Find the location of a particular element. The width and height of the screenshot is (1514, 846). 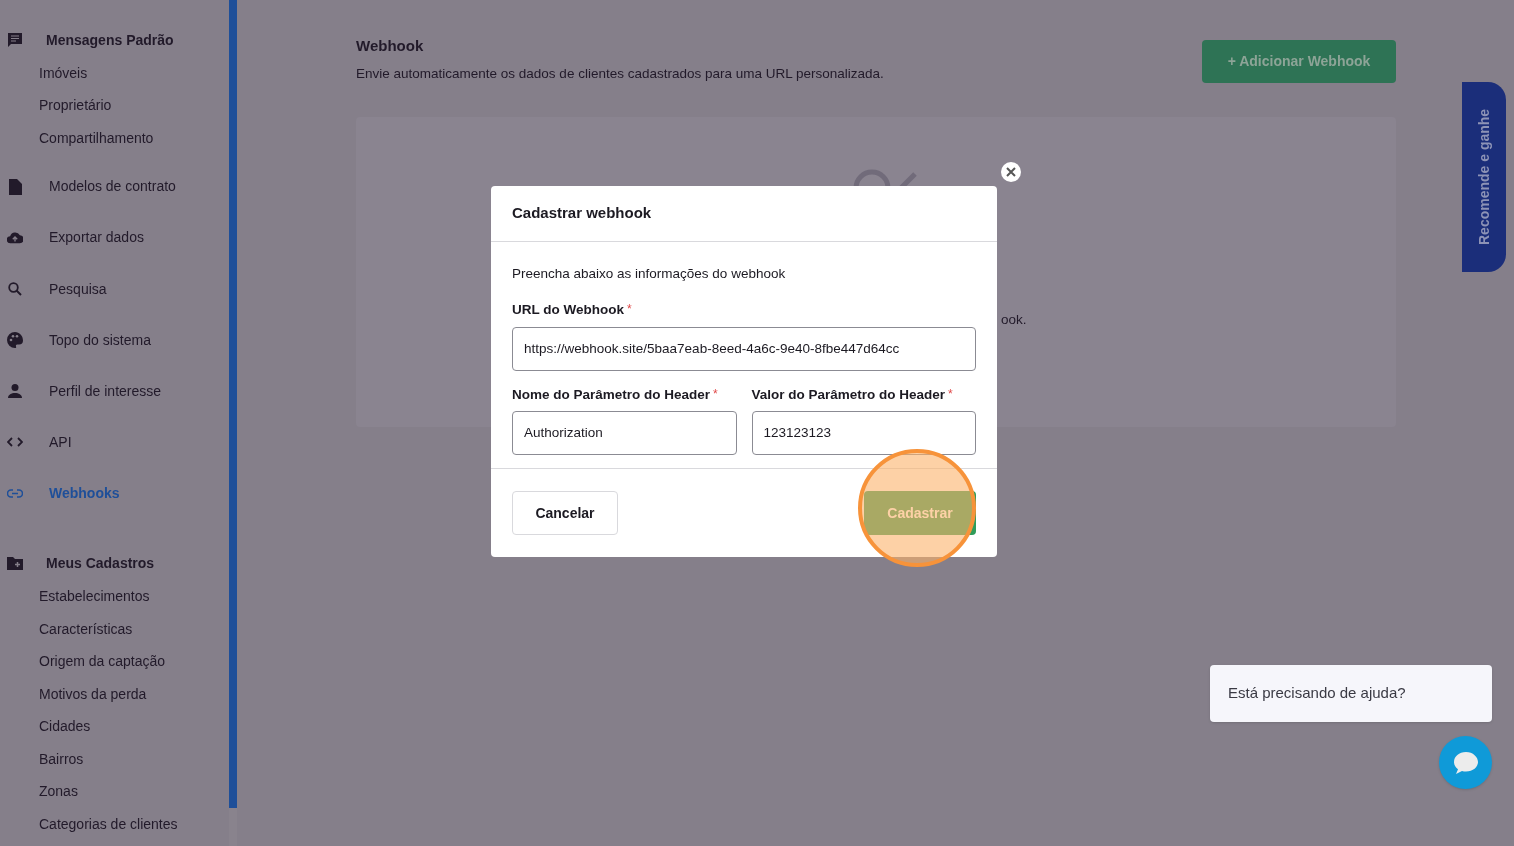

sidebar-item: Características is located at coordinates (66, 629).